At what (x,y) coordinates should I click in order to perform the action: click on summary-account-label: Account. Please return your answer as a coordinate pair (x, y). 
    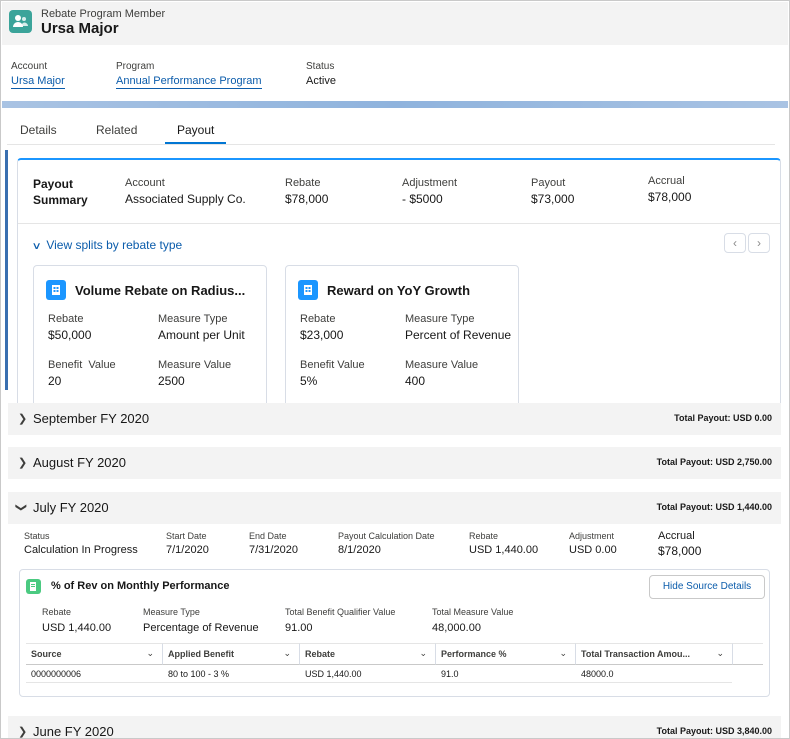
    Looking at the image, I should click on (145, 183).